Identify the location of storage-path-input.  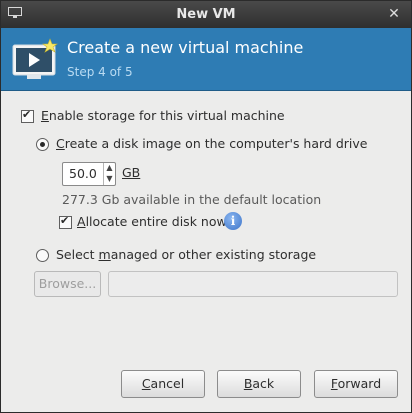
(253, 284).